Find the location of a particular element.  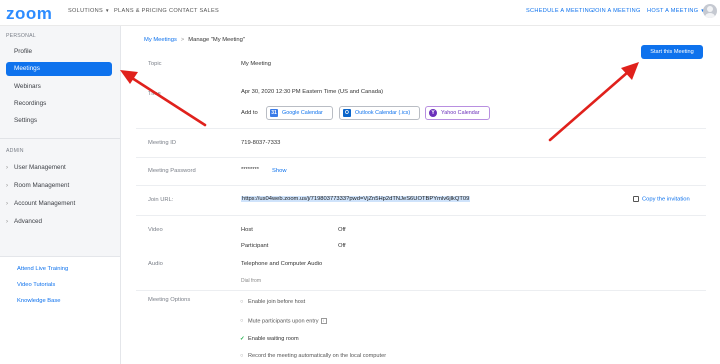

meeting-id-value: 719-8037-7333 is located at coordinates (261, 143).